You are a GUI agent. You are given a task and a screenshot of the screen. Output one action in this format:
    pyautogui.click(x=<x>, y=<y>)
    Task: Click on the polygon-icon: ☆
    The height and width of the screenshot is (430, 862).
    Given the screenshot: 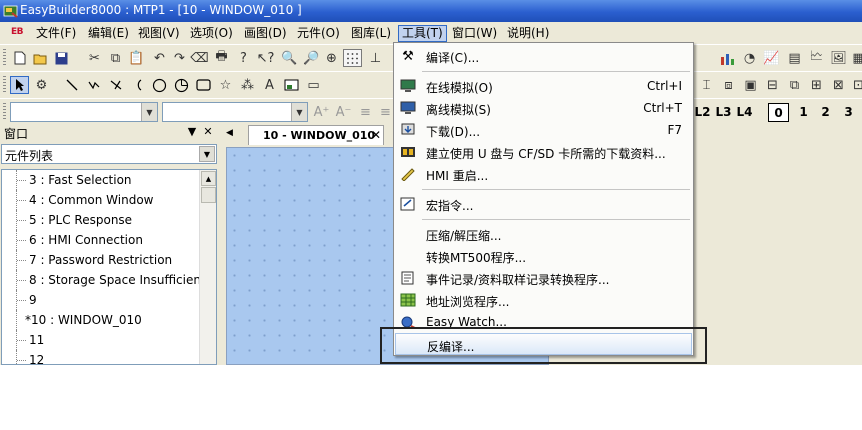 What is the action you would take?
    pyautogui.click(x=225, y=85)
    